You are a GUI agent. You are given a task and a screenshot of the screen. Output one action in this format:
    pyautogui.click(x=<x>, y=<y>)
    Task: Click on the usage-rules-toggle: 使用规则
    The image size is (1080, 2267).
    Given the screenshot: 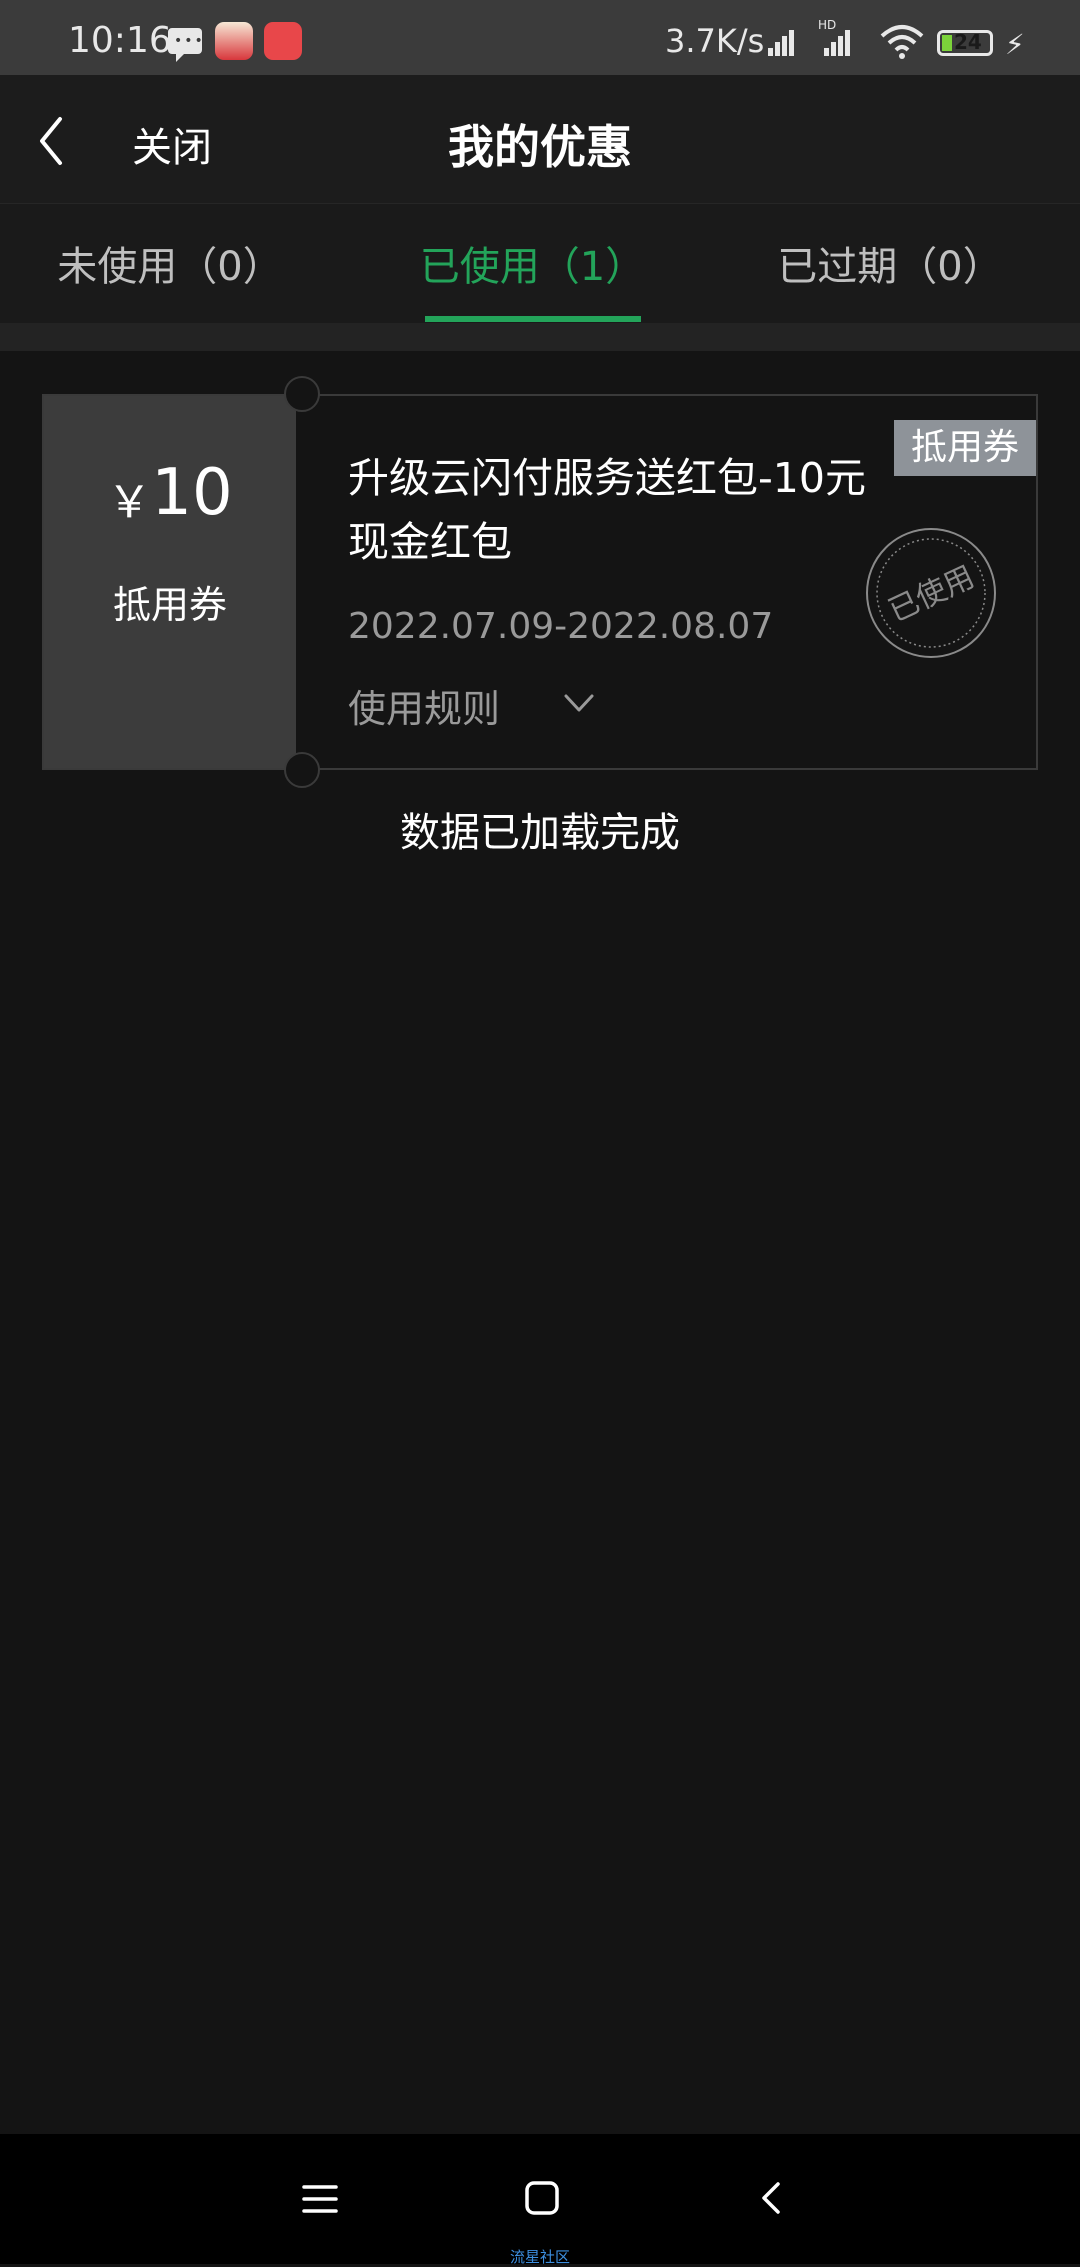 What is the action you would take?
    pyautogui.click(x=424, y=705)
    